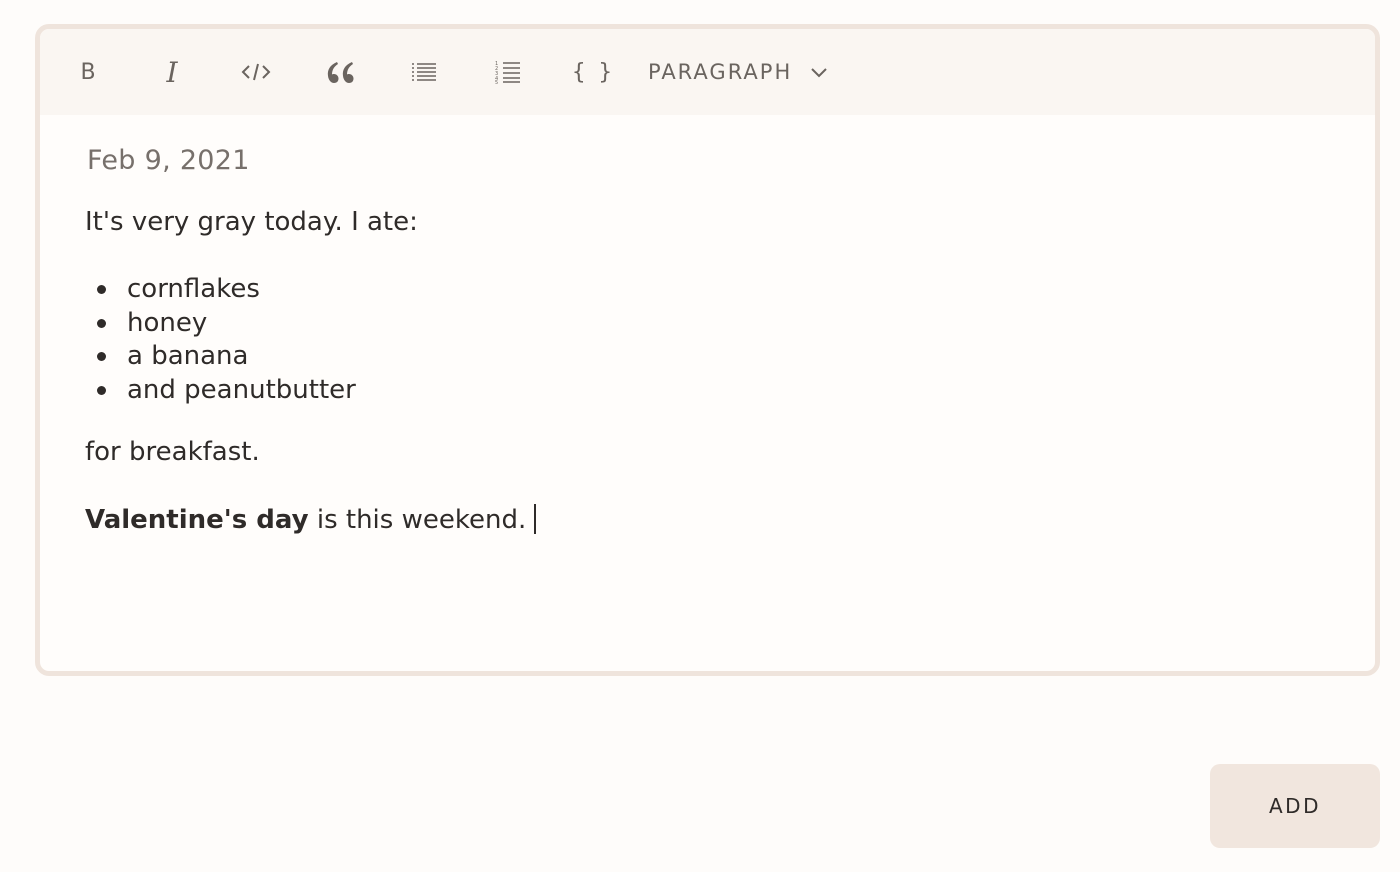  Describe the element at coordinates (167, 322) in the screenshot. I see `list-item-text: honey` at that location.